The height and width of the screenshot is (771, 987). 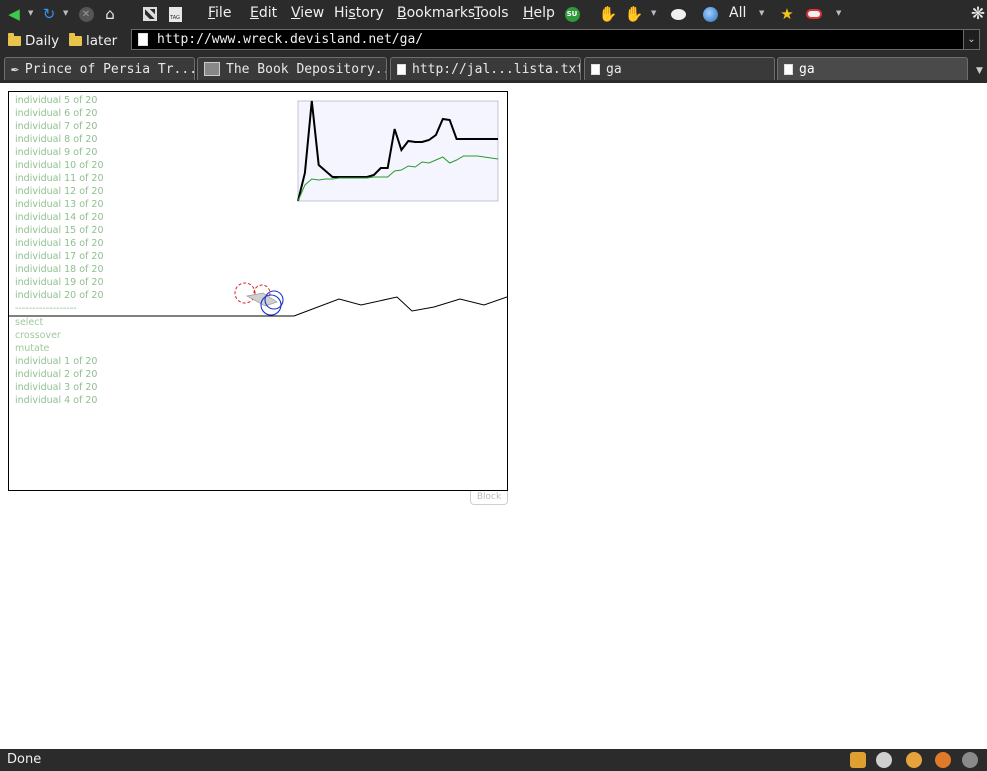 What do you see at coordinates (59, 295) in the screenshot?
I see `log-line: individual 20 of 20` at bounding box center [59, 295].